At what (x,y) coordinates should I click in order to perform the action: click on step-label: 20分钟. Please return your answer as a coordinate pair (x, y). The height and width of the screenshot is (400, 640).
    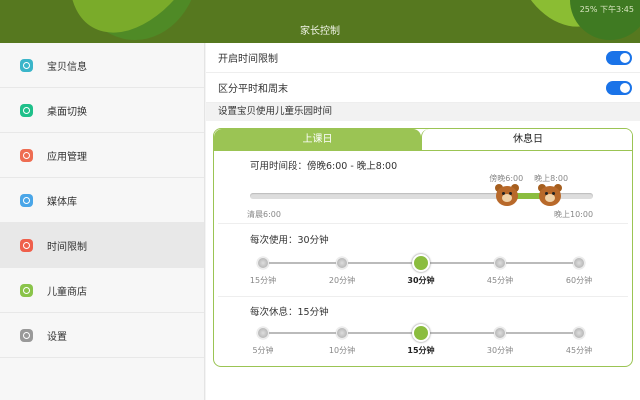
    Looking at the image, I should click on (342, 280).